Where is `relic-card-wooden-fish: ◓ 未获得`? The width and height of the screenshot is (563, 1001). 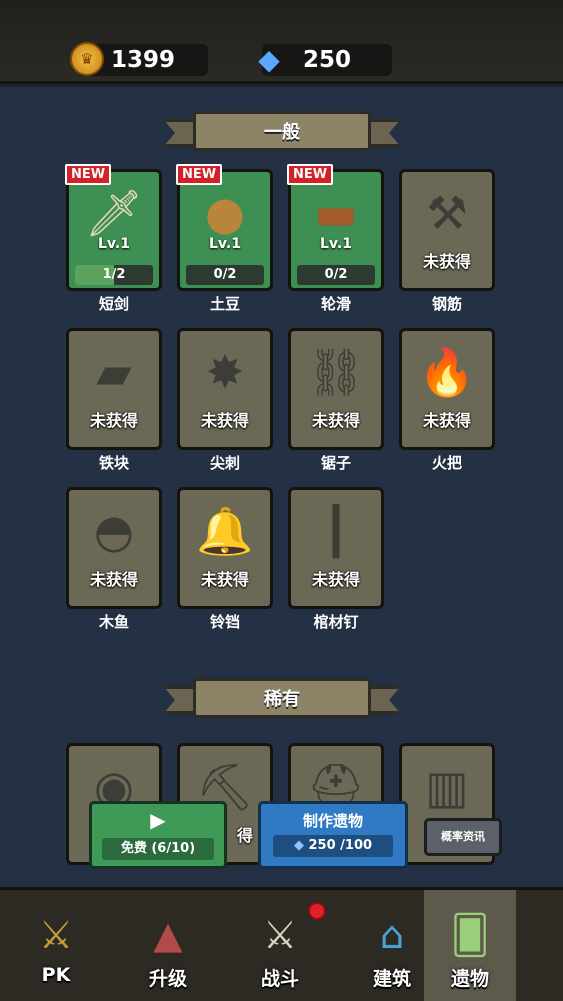
relic-card-wooden-fish: ◓ 未获得 is located at coordinates (114, 548).